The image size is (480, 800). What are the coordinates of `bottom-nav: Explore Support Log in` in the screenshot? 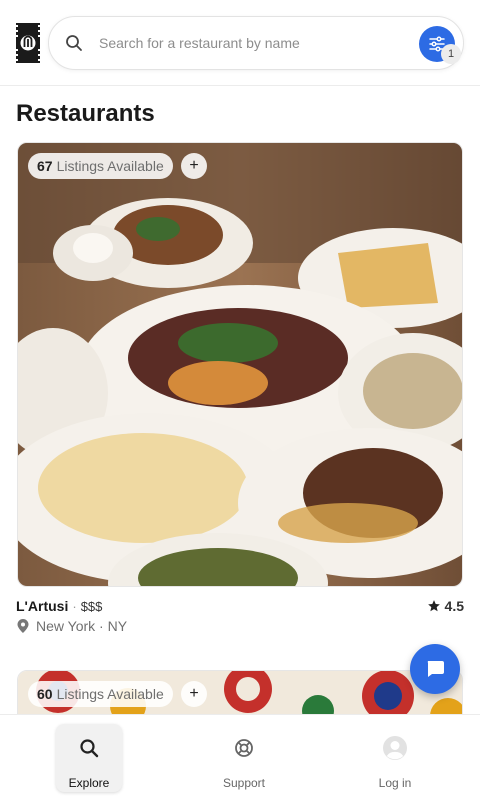 It's located at (240, 757).